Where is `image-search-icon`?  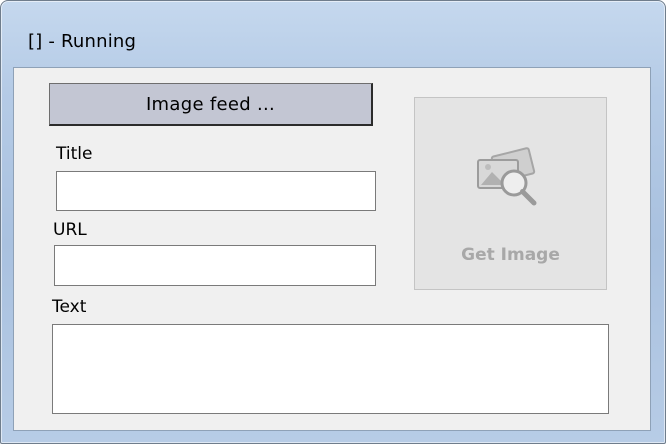 image-search-icon is located at coordinates (507, 176).